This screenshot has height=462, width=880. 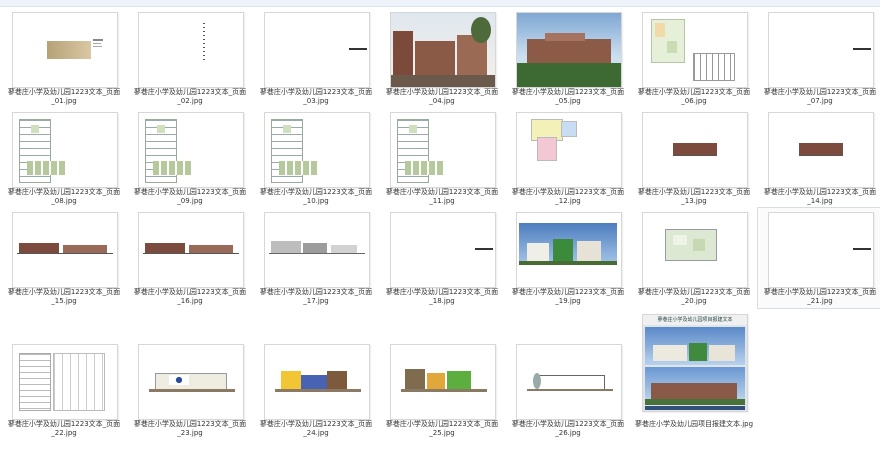 I want to click on file-item: 蓼巷庄小学及幼儿园1223文本_页面_21.jpg, so click(x=818, y=258).